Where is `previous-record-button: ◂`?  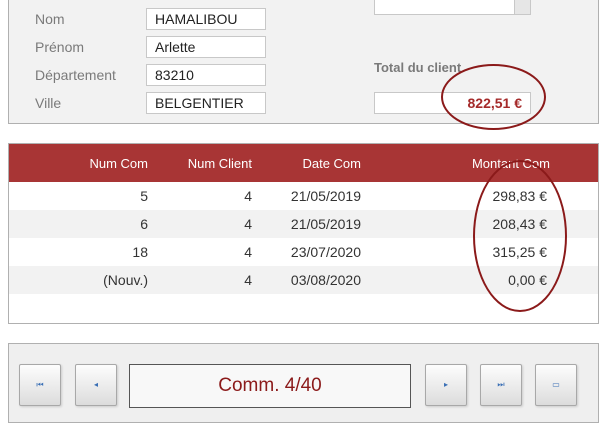 previous-record-button: ◂ is located at coordinates (96, 385).